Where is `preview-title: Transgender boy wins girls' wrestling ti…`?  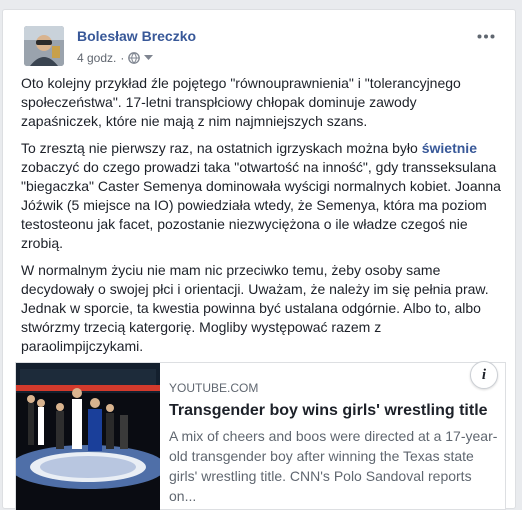 preview-title: Transgender boy wins girls' wrestling ti… is located at coordinates (334, 411).